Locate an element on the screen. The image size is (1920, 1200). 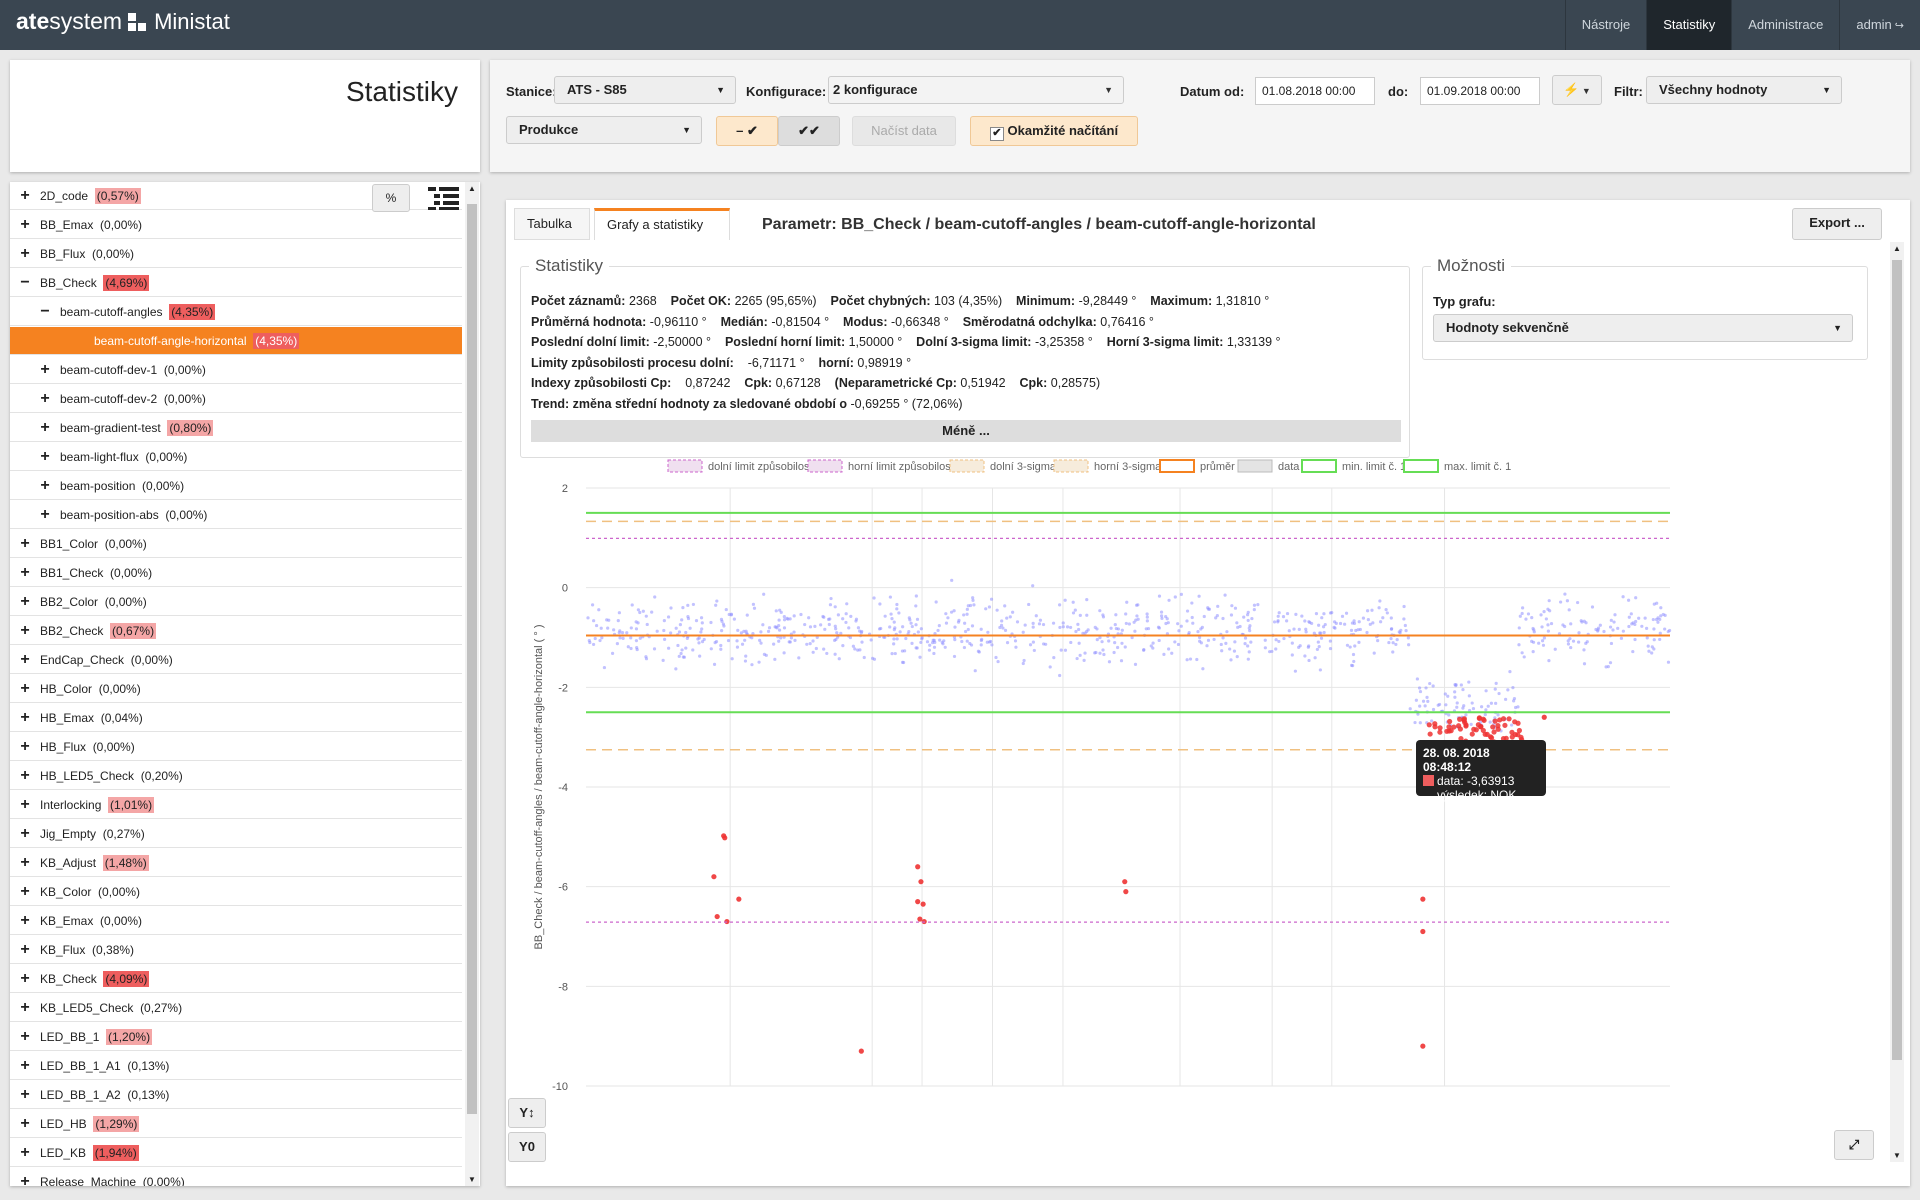
load-data-button: Načíst data is located at coordinates (904, 131).